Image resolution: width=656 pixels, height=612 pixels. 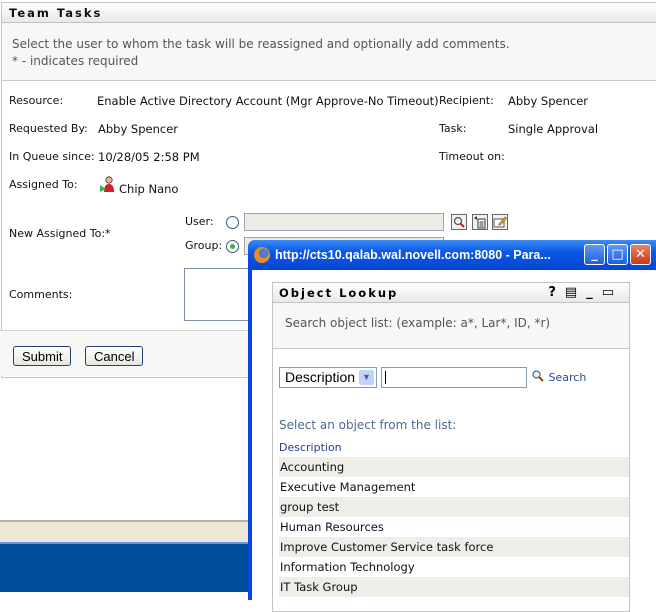 I want to click on list-item: Human Resources, so click(x=454, y=527).